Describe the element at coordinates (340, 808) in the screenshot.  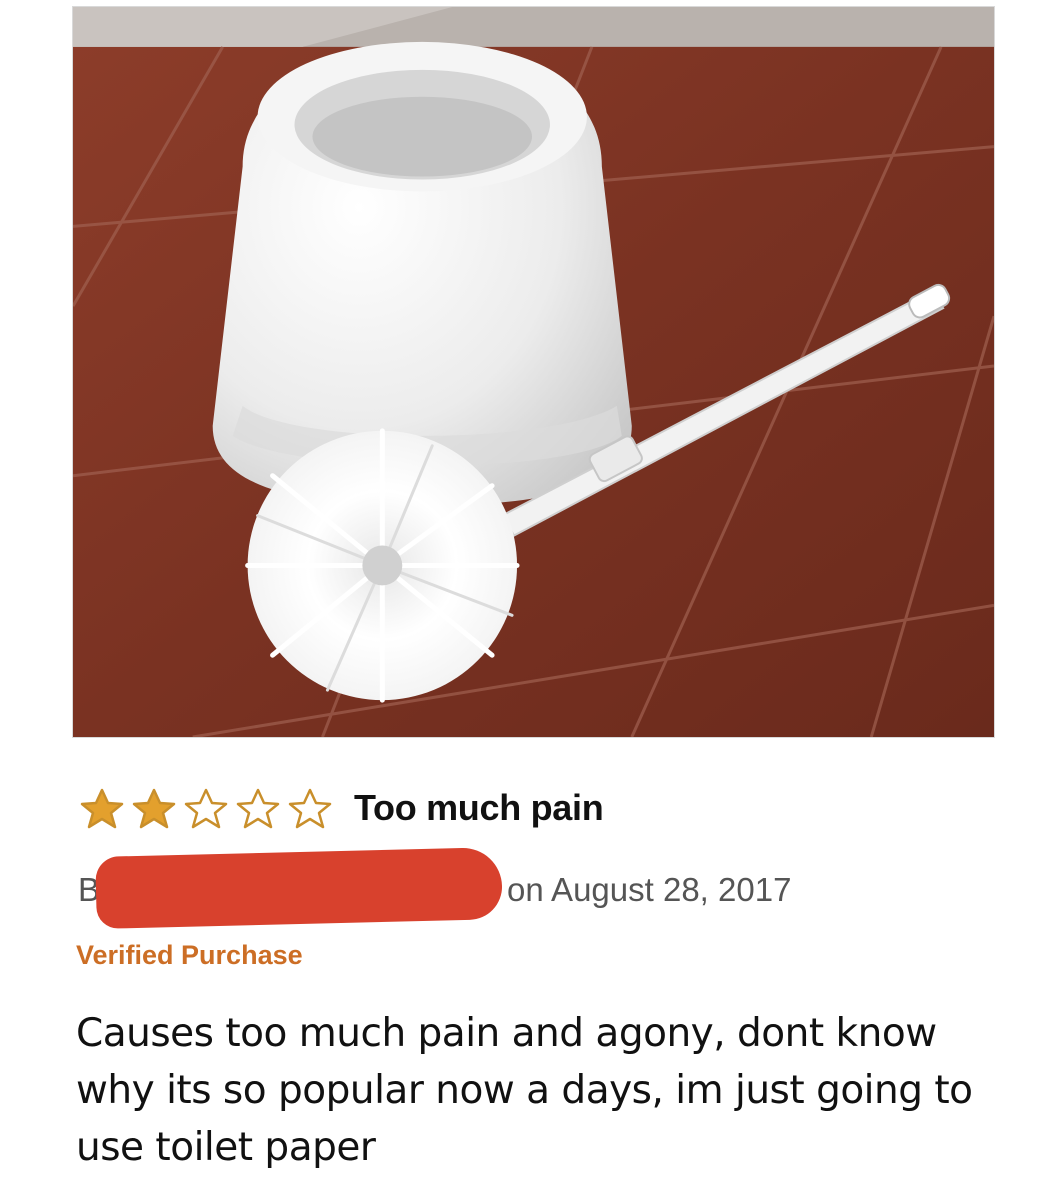
I see `review-rating-row: Too much pain` at that location.